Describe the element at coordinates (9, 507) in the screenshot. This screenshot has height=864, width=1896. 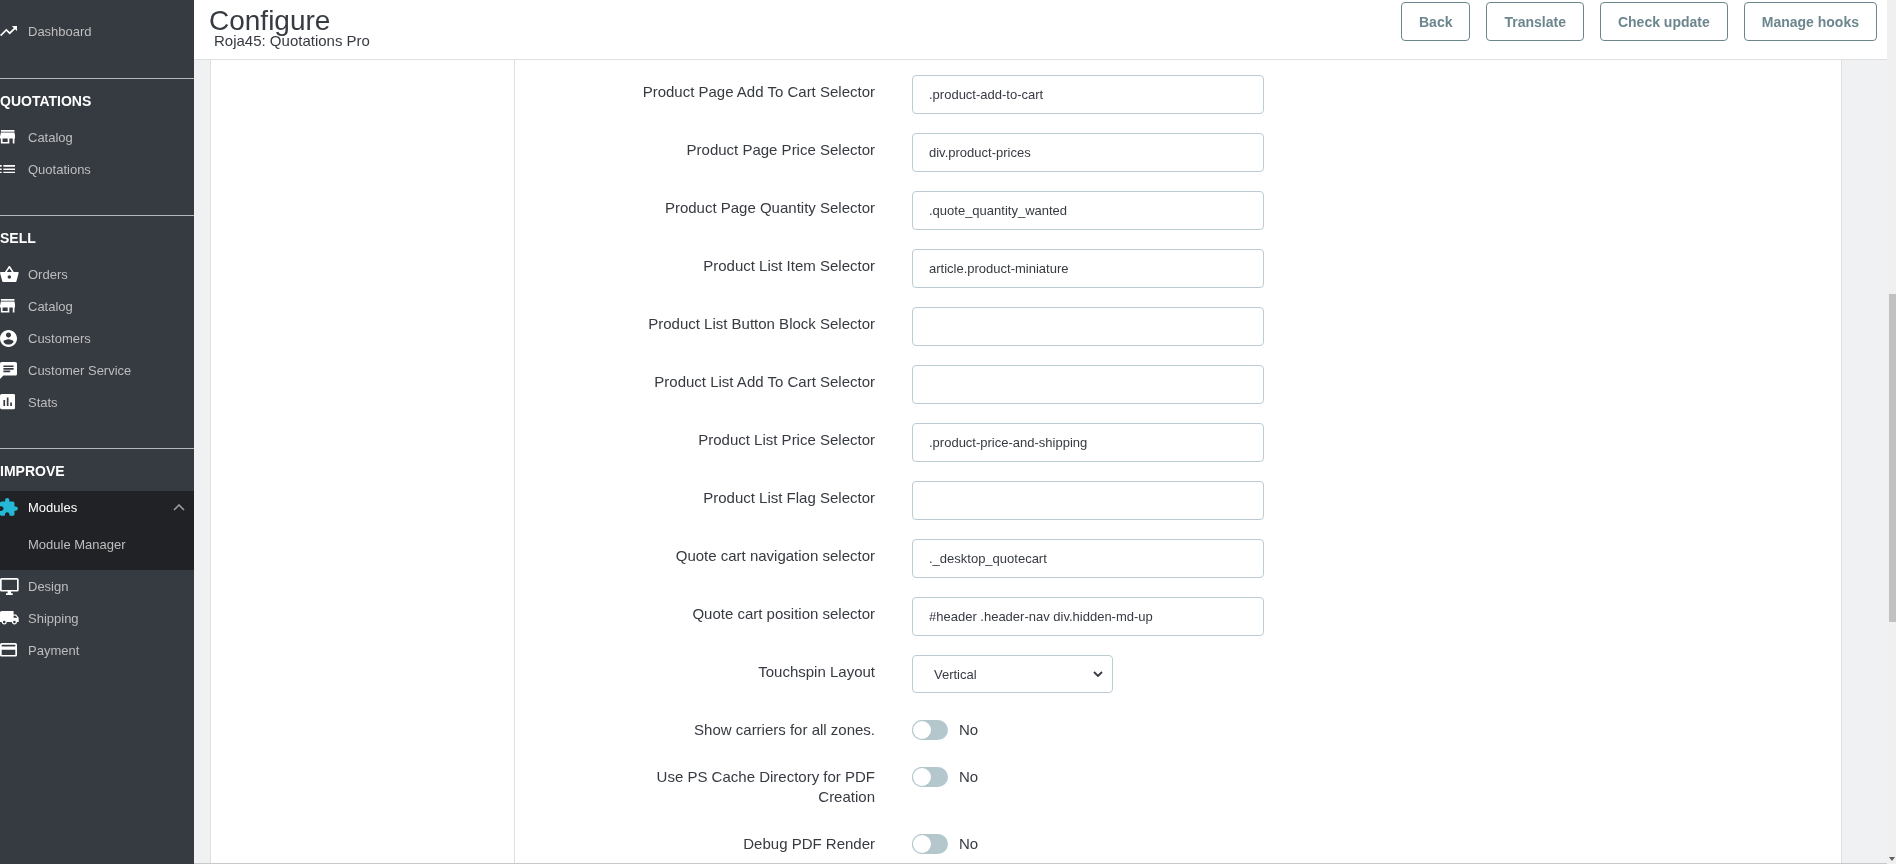
I see `puzzle-piece-icon` at that location.